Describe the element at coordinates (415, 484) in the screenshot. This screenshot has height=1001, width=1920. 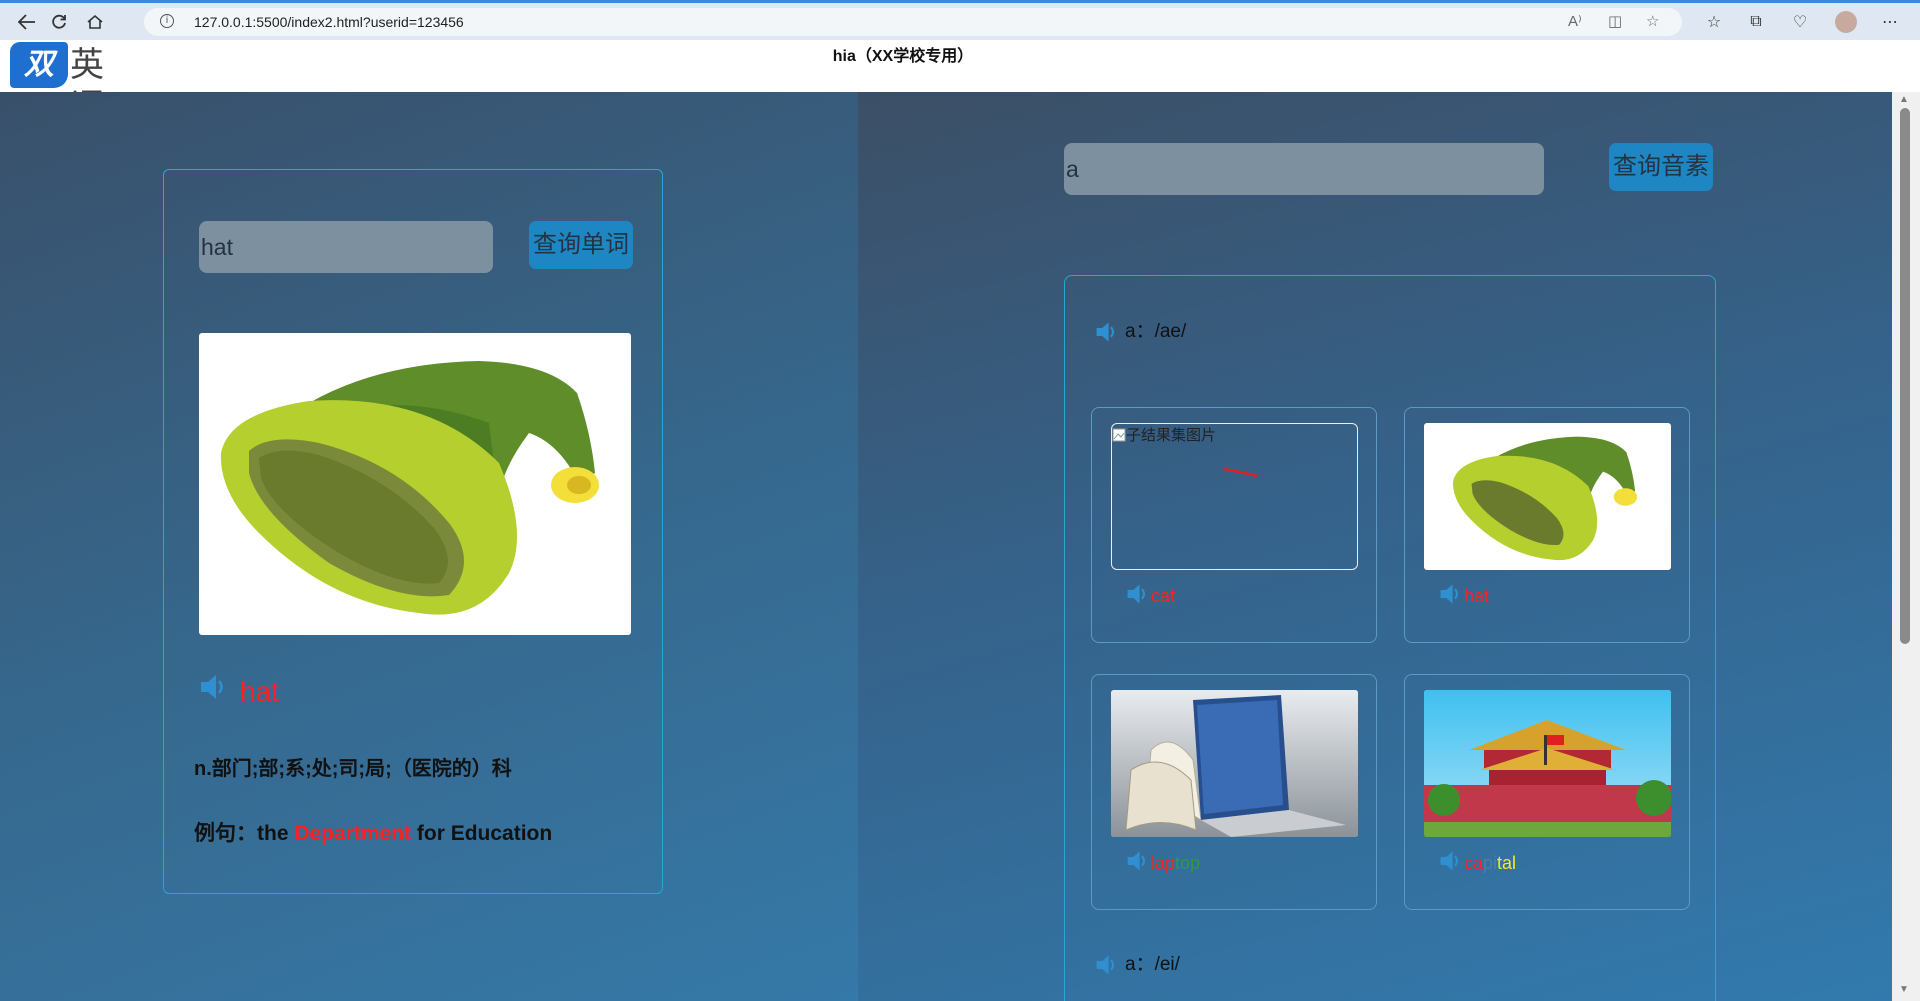
I see `word-image` at that location.